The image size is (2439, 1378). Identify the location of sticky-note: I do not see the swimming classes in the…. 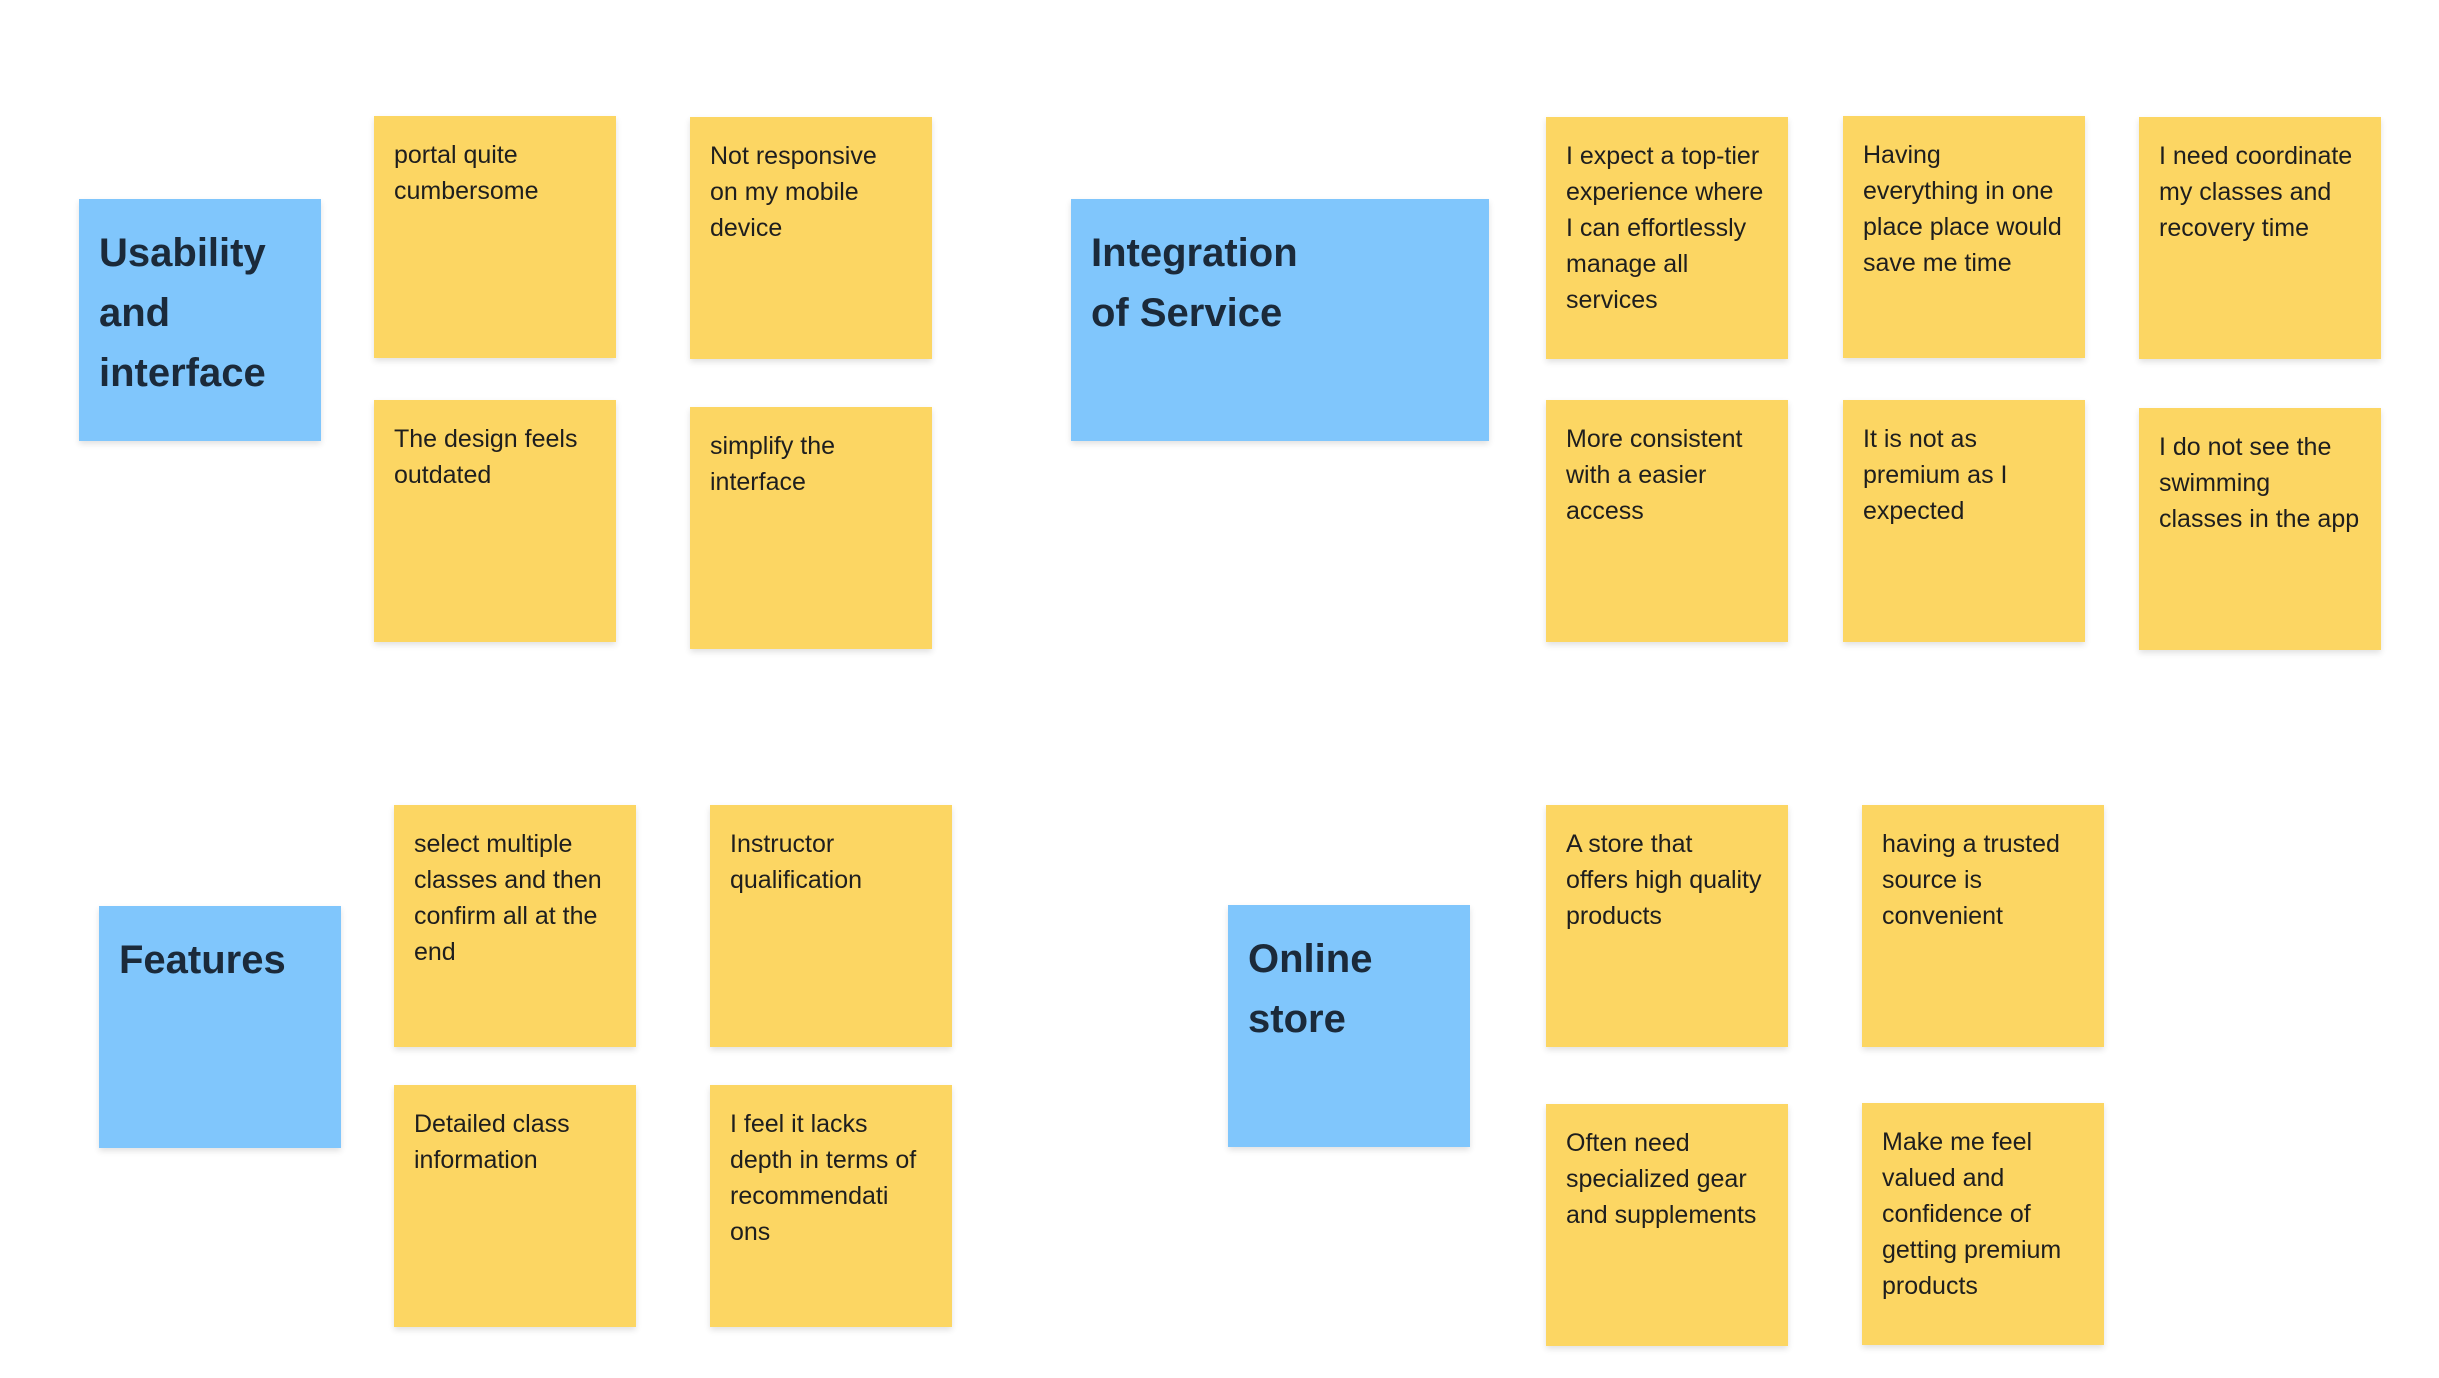
(2260, 529).